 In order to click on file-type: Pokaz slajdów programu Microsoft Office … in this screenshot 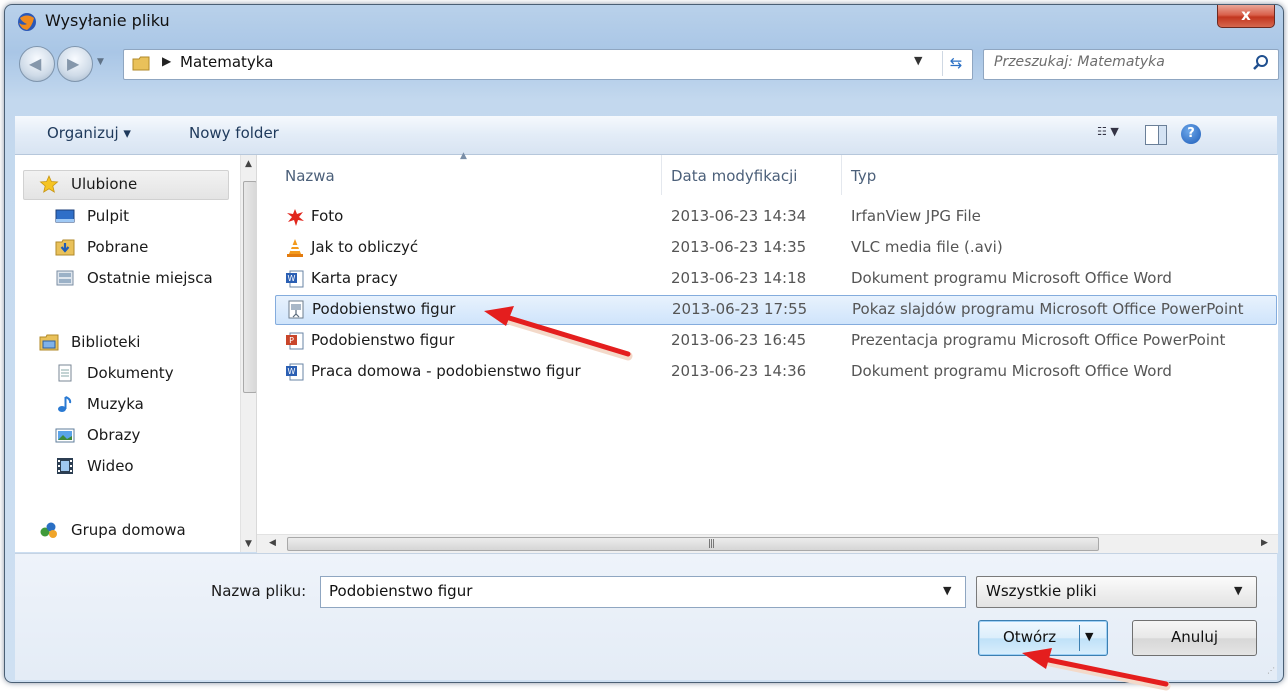, I will do `click(1048, 309)`.